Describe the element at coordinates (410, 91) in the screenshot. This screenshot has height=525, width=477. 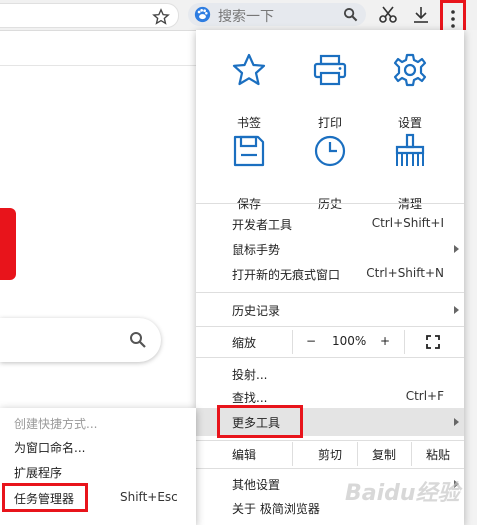
I see `tile-settings: 设置` at that location.